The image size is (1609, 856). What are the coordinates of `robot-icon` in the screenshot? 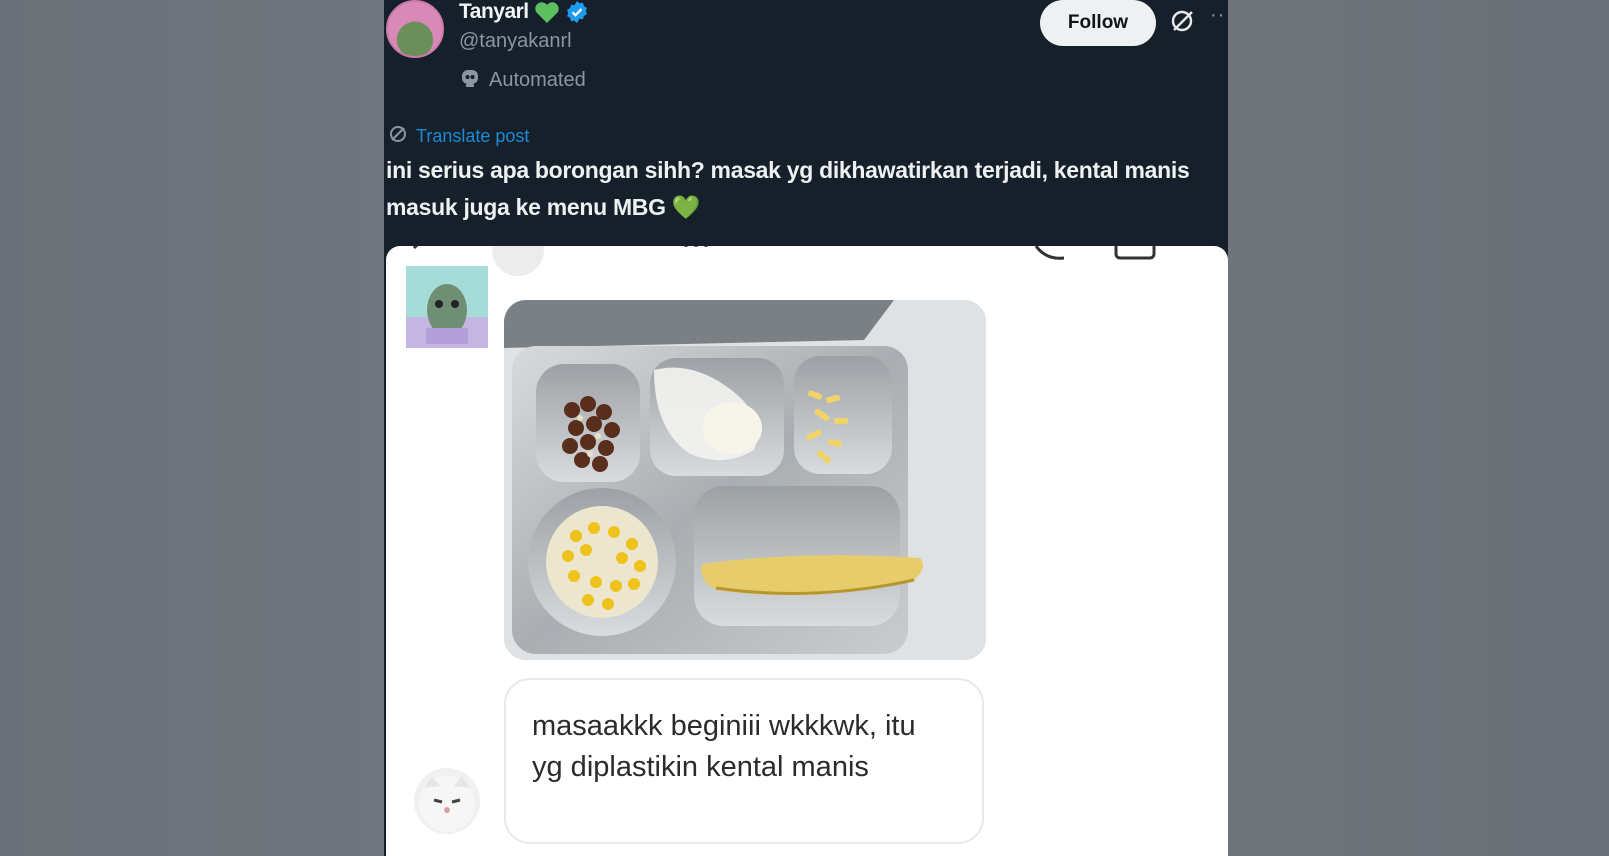 It's located at (470, 80).